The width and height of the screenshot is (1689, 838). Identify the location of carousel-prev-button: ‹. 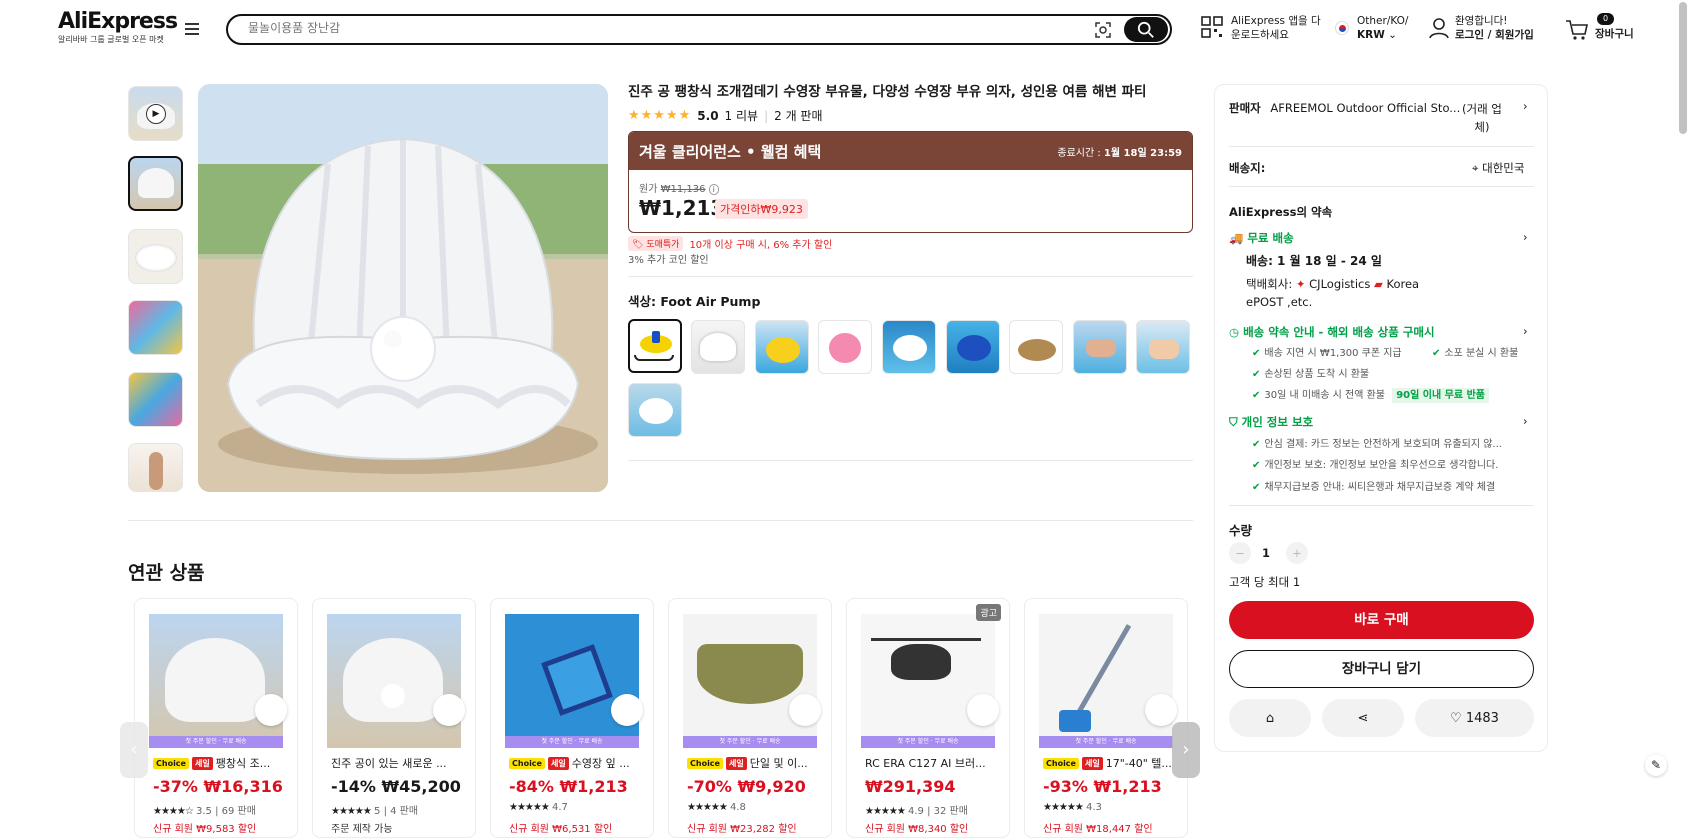
(134, 750).